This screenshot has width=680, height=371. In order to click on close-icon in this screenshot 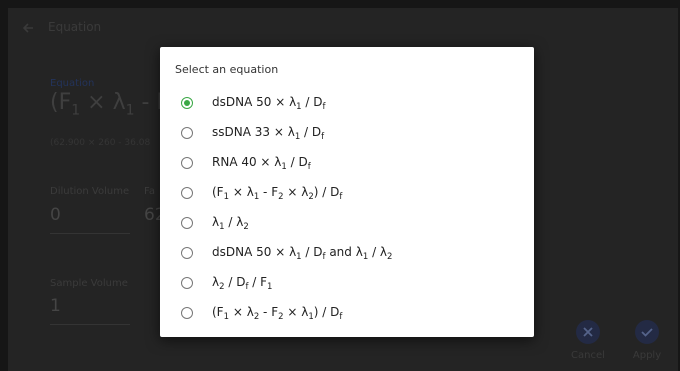, I will do `click(588, 332)`.